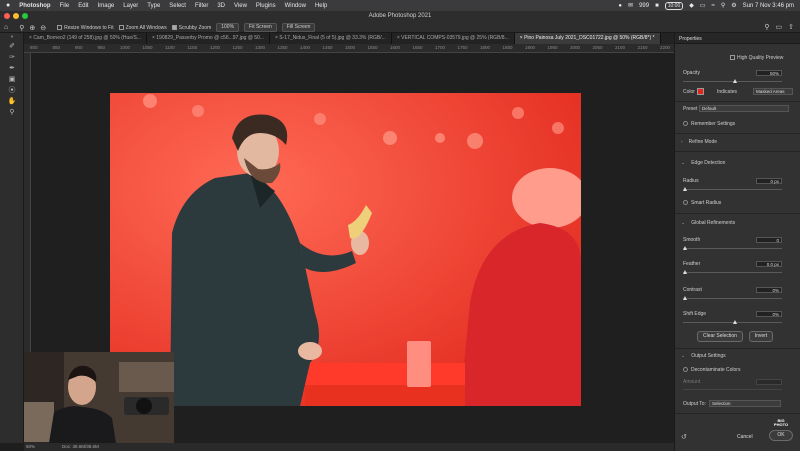  Describe the element at coordinates (644, 6) in the screenshot. I see `status-count: 999` at that location.